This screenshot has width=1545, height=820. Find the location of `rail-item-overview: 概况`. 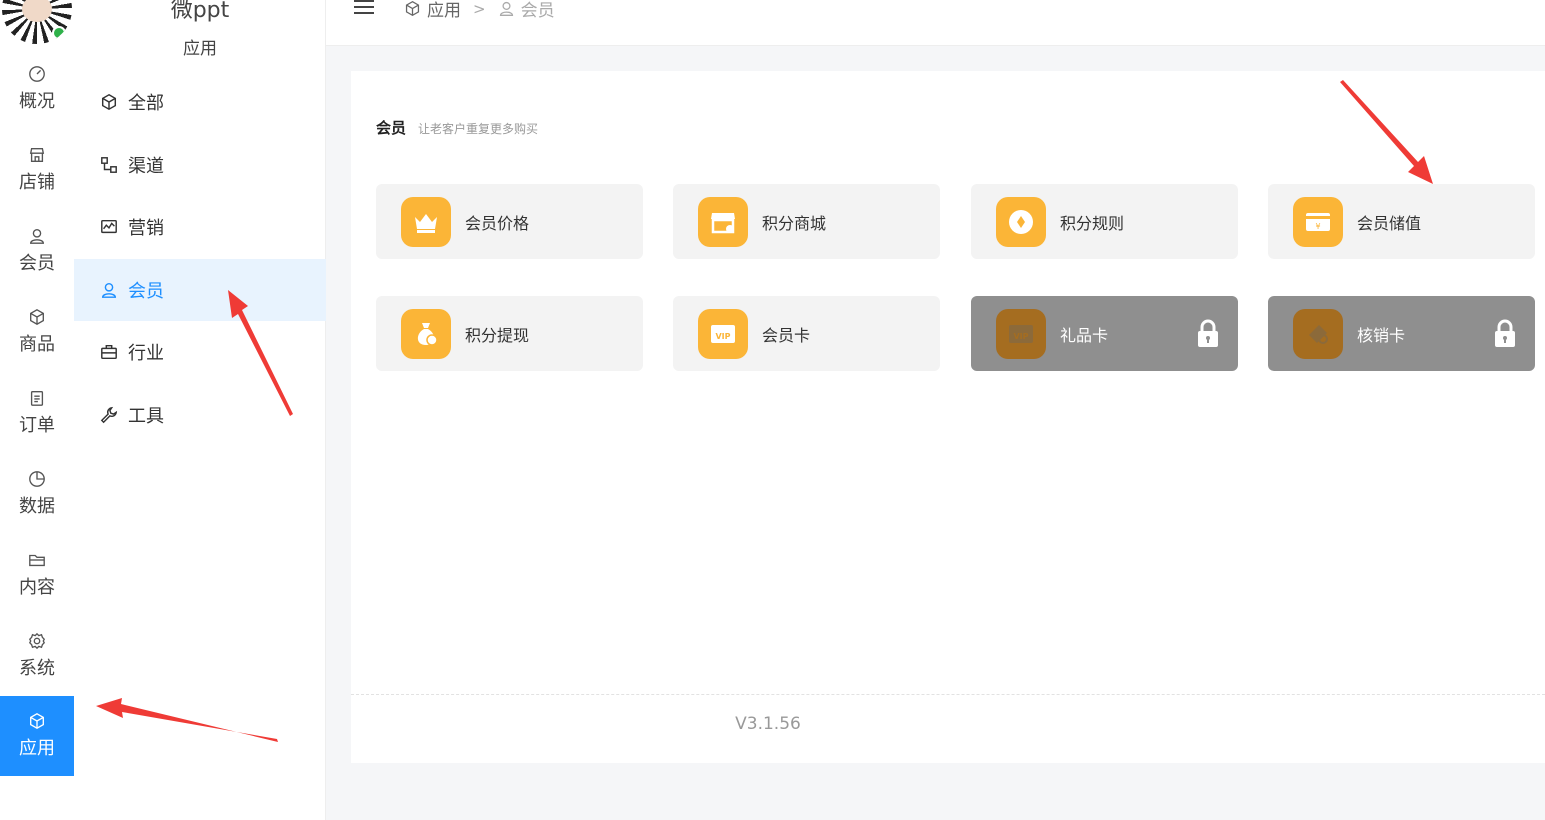

rail-item-overview: 概况 is located at coordinates (37, 89).